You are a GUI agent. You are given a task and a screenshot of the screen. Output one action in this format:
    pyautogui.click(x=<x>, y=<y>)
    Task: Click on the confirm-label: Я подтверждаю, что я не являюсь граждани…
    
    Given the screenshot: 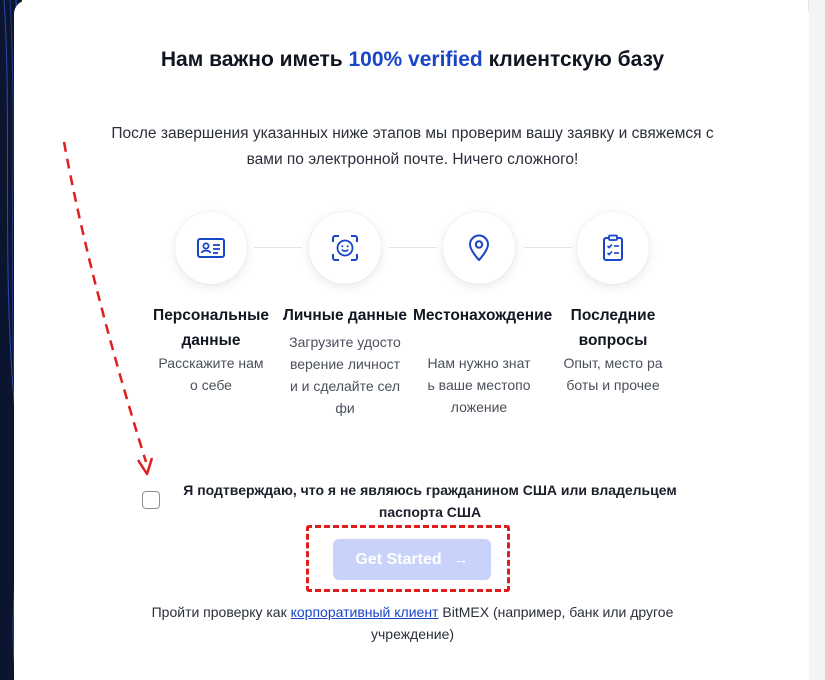 What is the action you would take?
    pyautogui.click(x=430, y=501)
    